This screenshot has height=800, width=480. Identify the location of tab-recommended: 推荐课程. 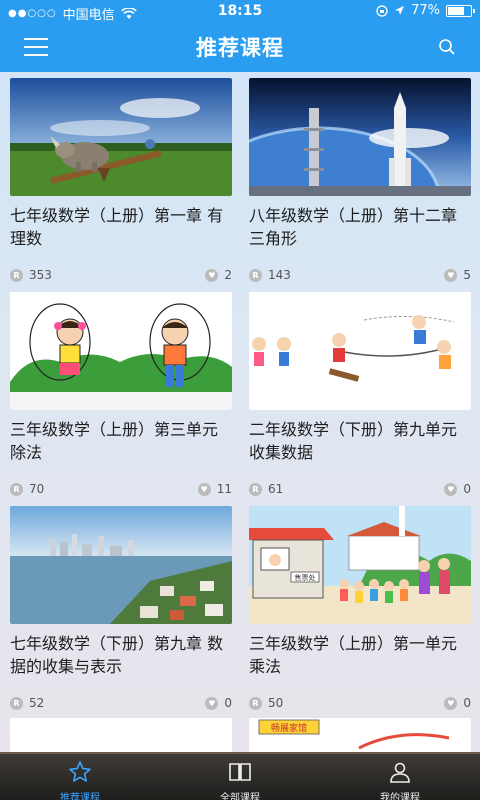
(80, 777).